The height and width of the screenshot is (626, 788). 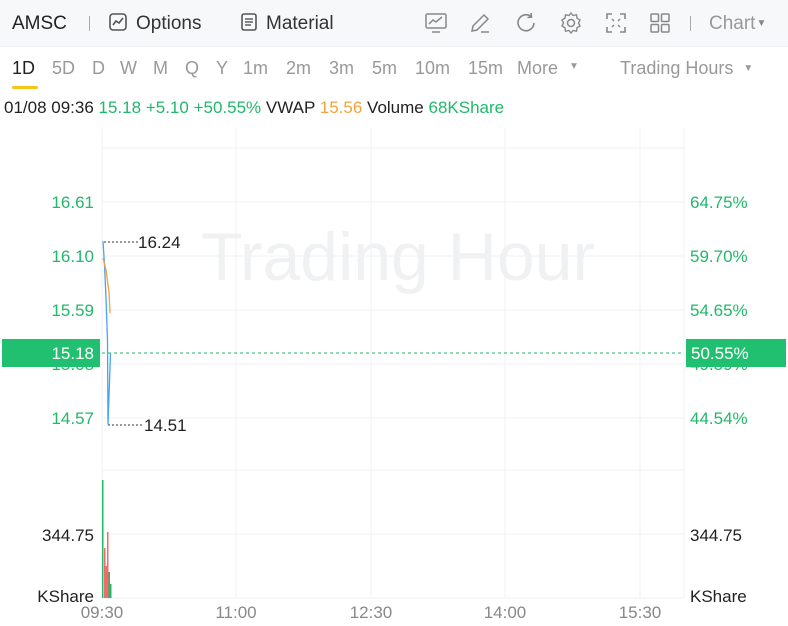 I want to click on x-tick: 11:00, so click(x=235, y=612).